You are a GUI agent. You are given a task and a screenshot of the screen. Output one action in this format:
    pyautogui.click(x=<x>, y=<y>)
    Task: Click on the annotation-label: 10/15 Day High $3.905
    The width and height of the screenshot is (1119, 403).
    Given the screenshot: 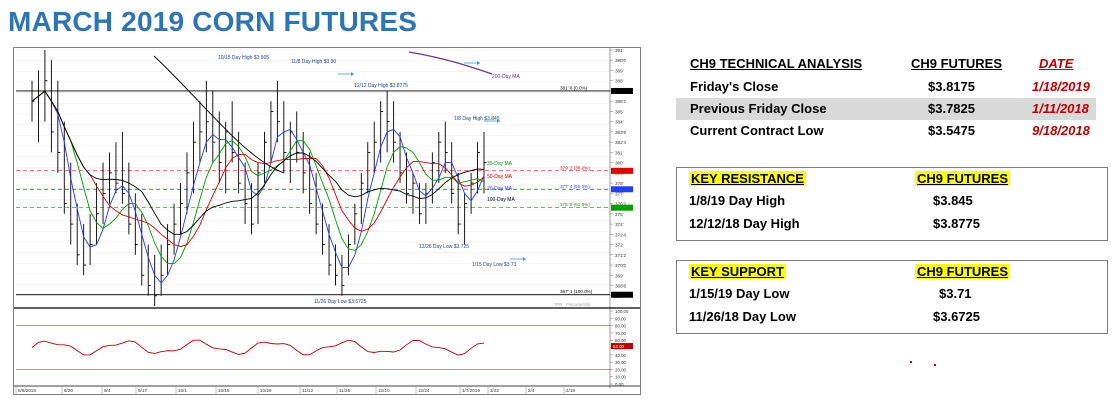 What is the action you would take?
    pyautogui.click(x=243, y=58)
    